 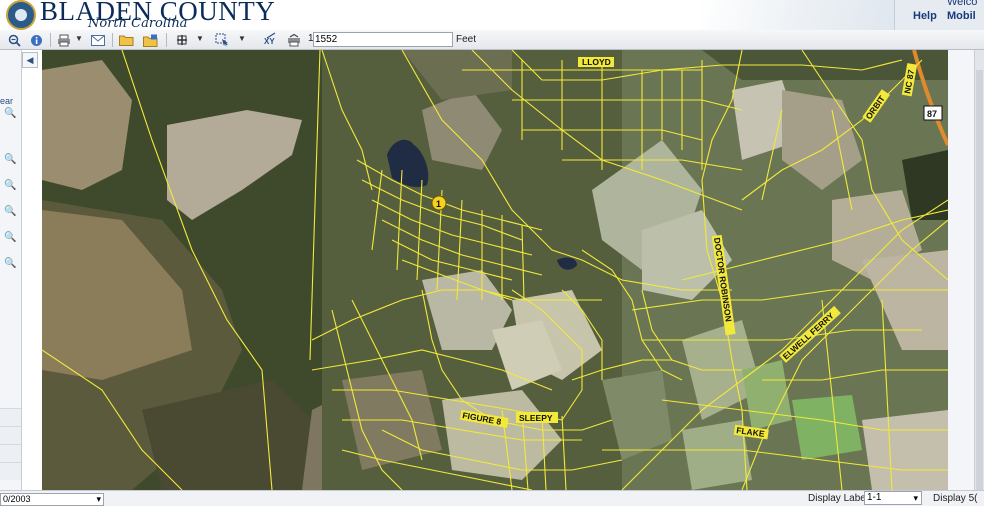 What do you see at coordinates (800, 15) in the screenshot?
I see `header-swoosh` at bounding box center [800, 15].